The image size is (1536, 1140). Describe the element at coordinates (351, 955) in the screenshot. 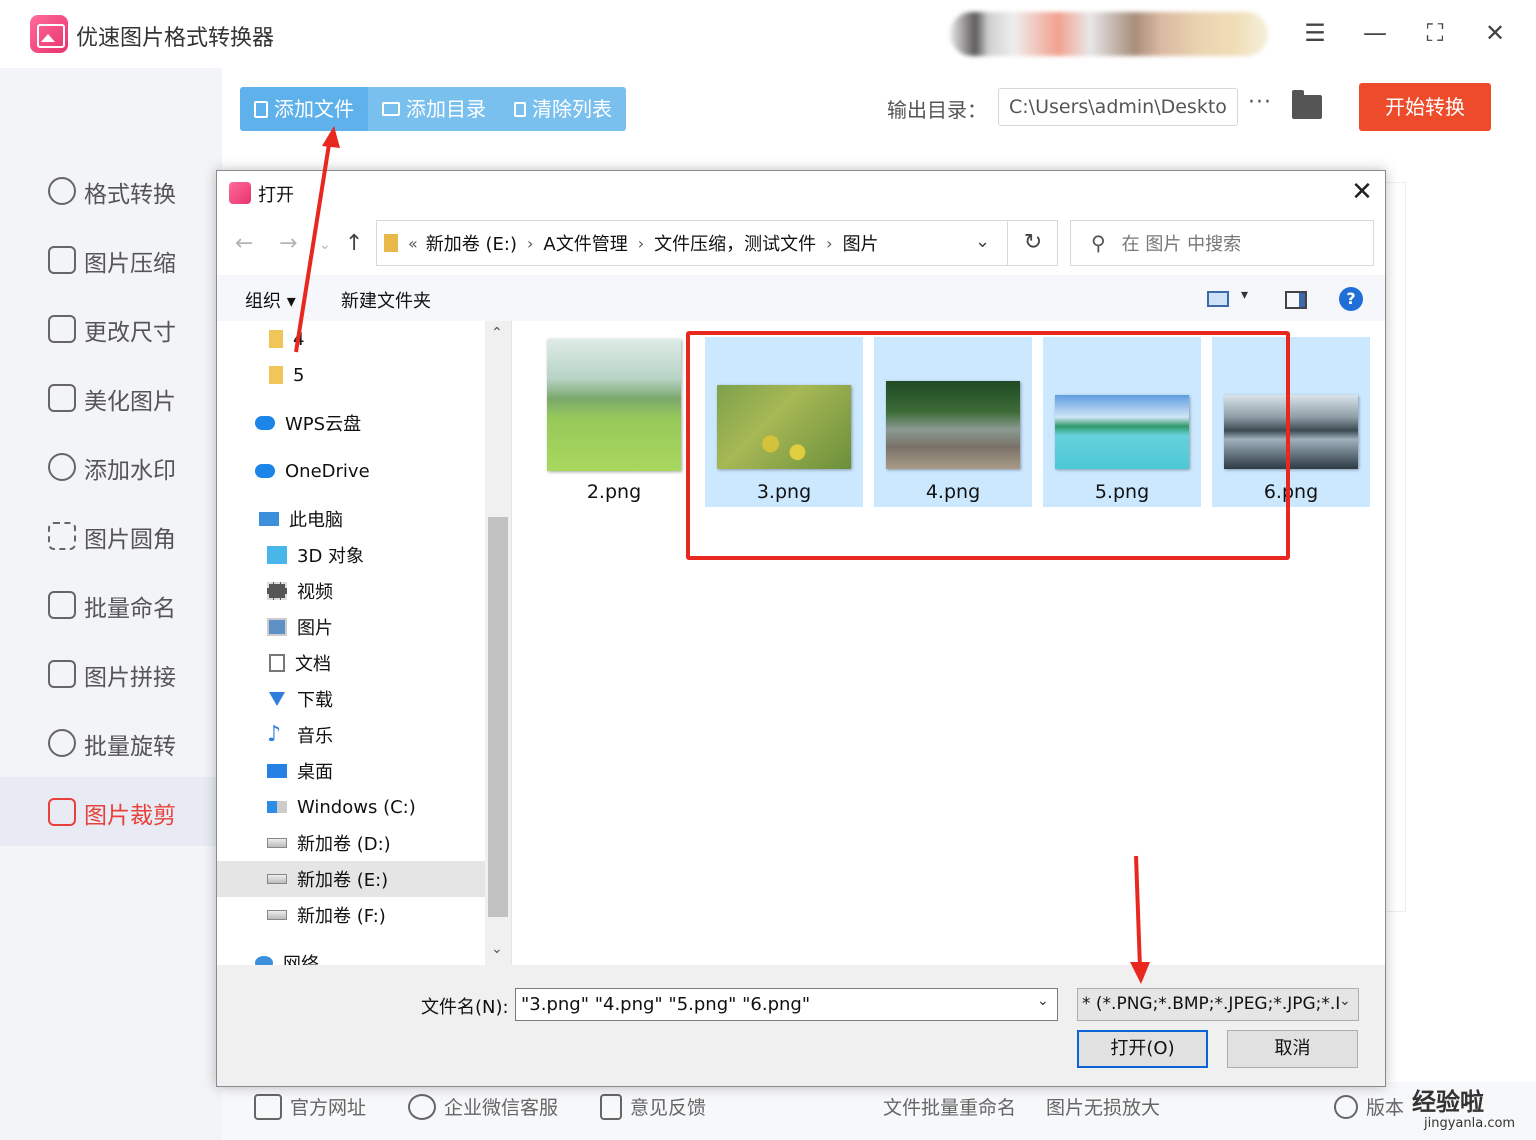

I see `tree-item: 网络` at that location.